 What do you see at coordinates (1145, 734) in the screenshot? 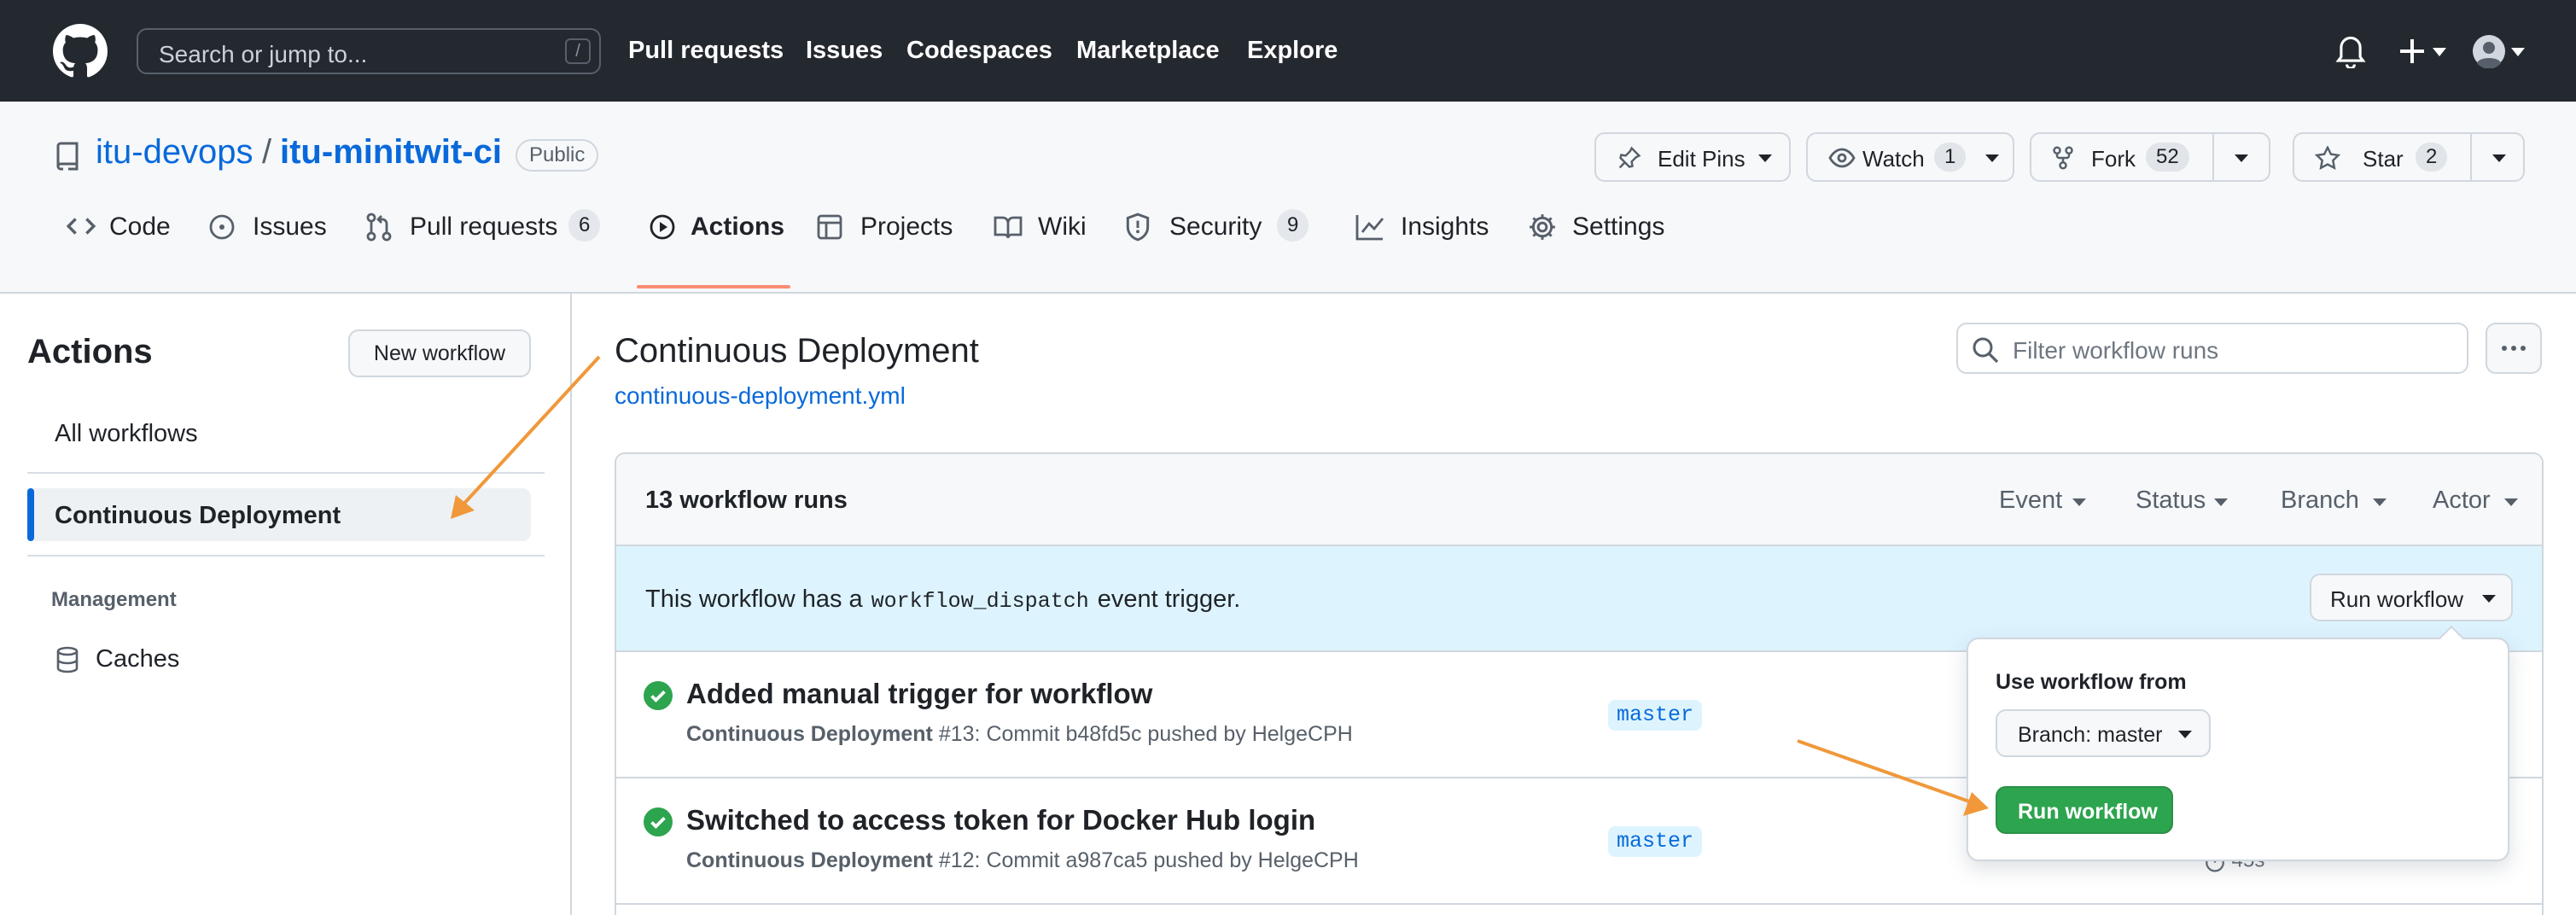
I see `run-meta-text: #13: Commit b48fd5c pushed by HelgeCPH` at bounding box center [1145, 734].